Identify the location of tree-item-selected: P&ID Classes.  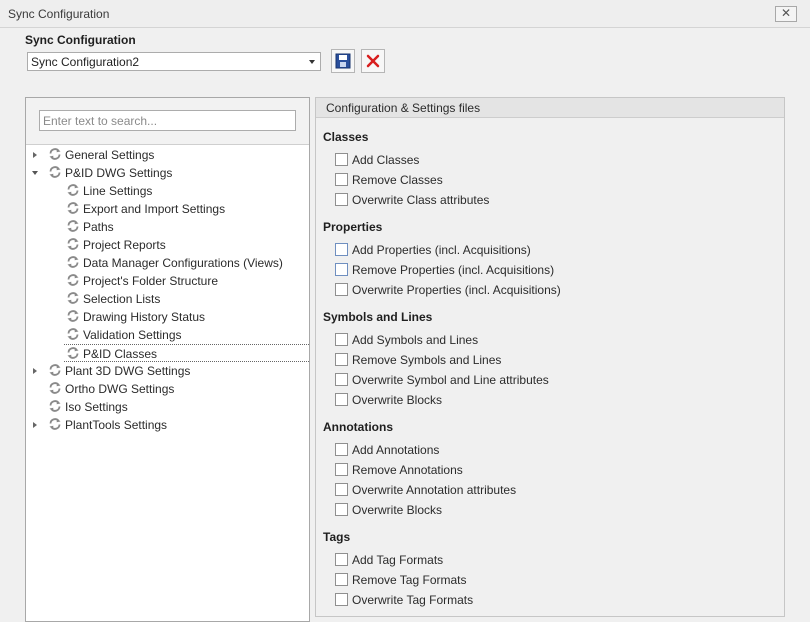
(186, 353).